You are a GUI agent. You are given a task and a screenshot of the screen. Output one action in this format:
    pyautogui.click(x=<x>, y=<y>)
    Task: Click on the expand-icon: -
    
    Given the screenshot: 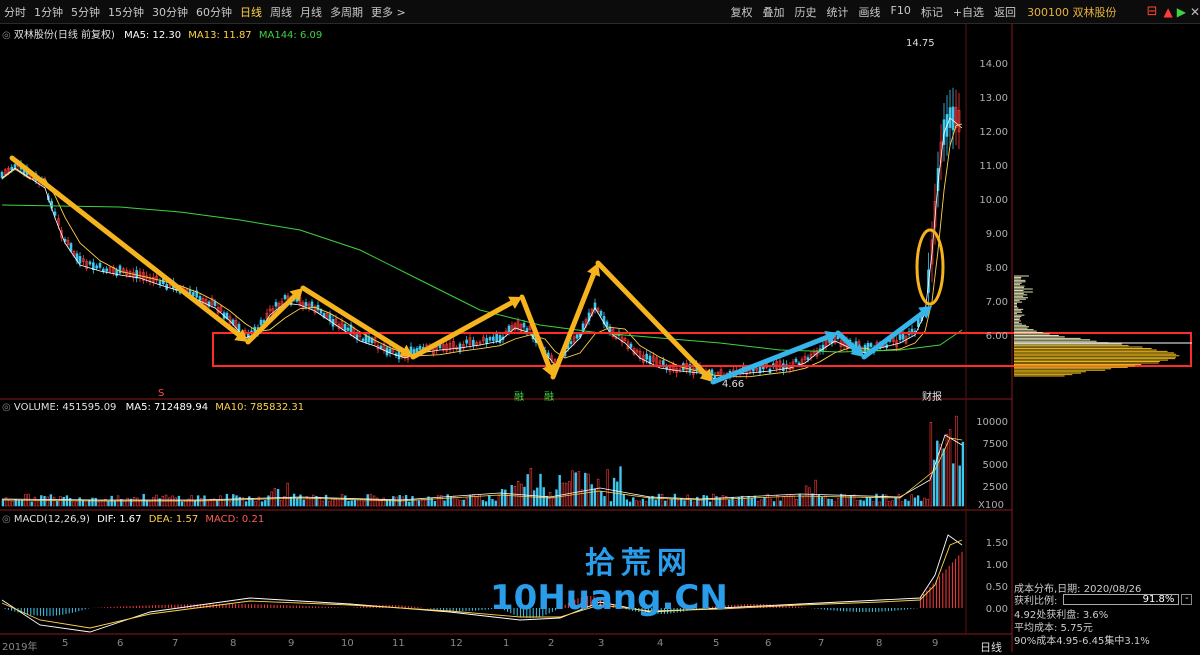 What is the action you would take?
    pyautogui.click(x=1187, y=599)
    